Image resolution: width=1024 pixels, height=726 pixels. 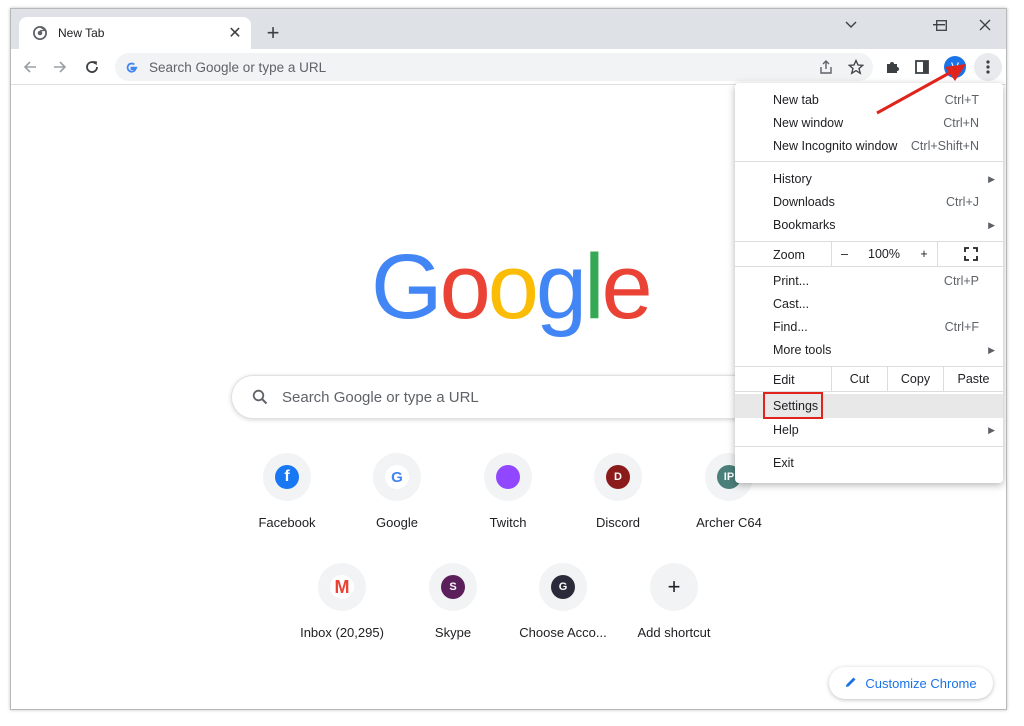 I want to click on omnibox-placeholder: Search Google or type a URL, so click(x=238, y=67).